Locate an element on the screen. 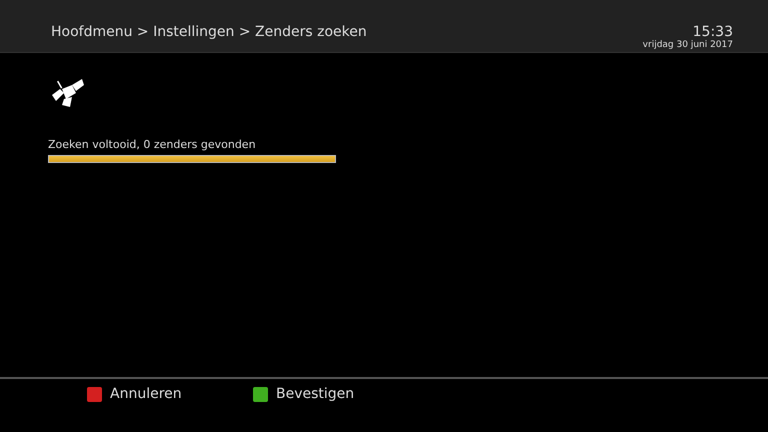 The width and height of the screenshot is (768, 432). breadcrumb: Hoofdmenu > Instellingen > Zenders zoeken is located at coordinates (209, 32).